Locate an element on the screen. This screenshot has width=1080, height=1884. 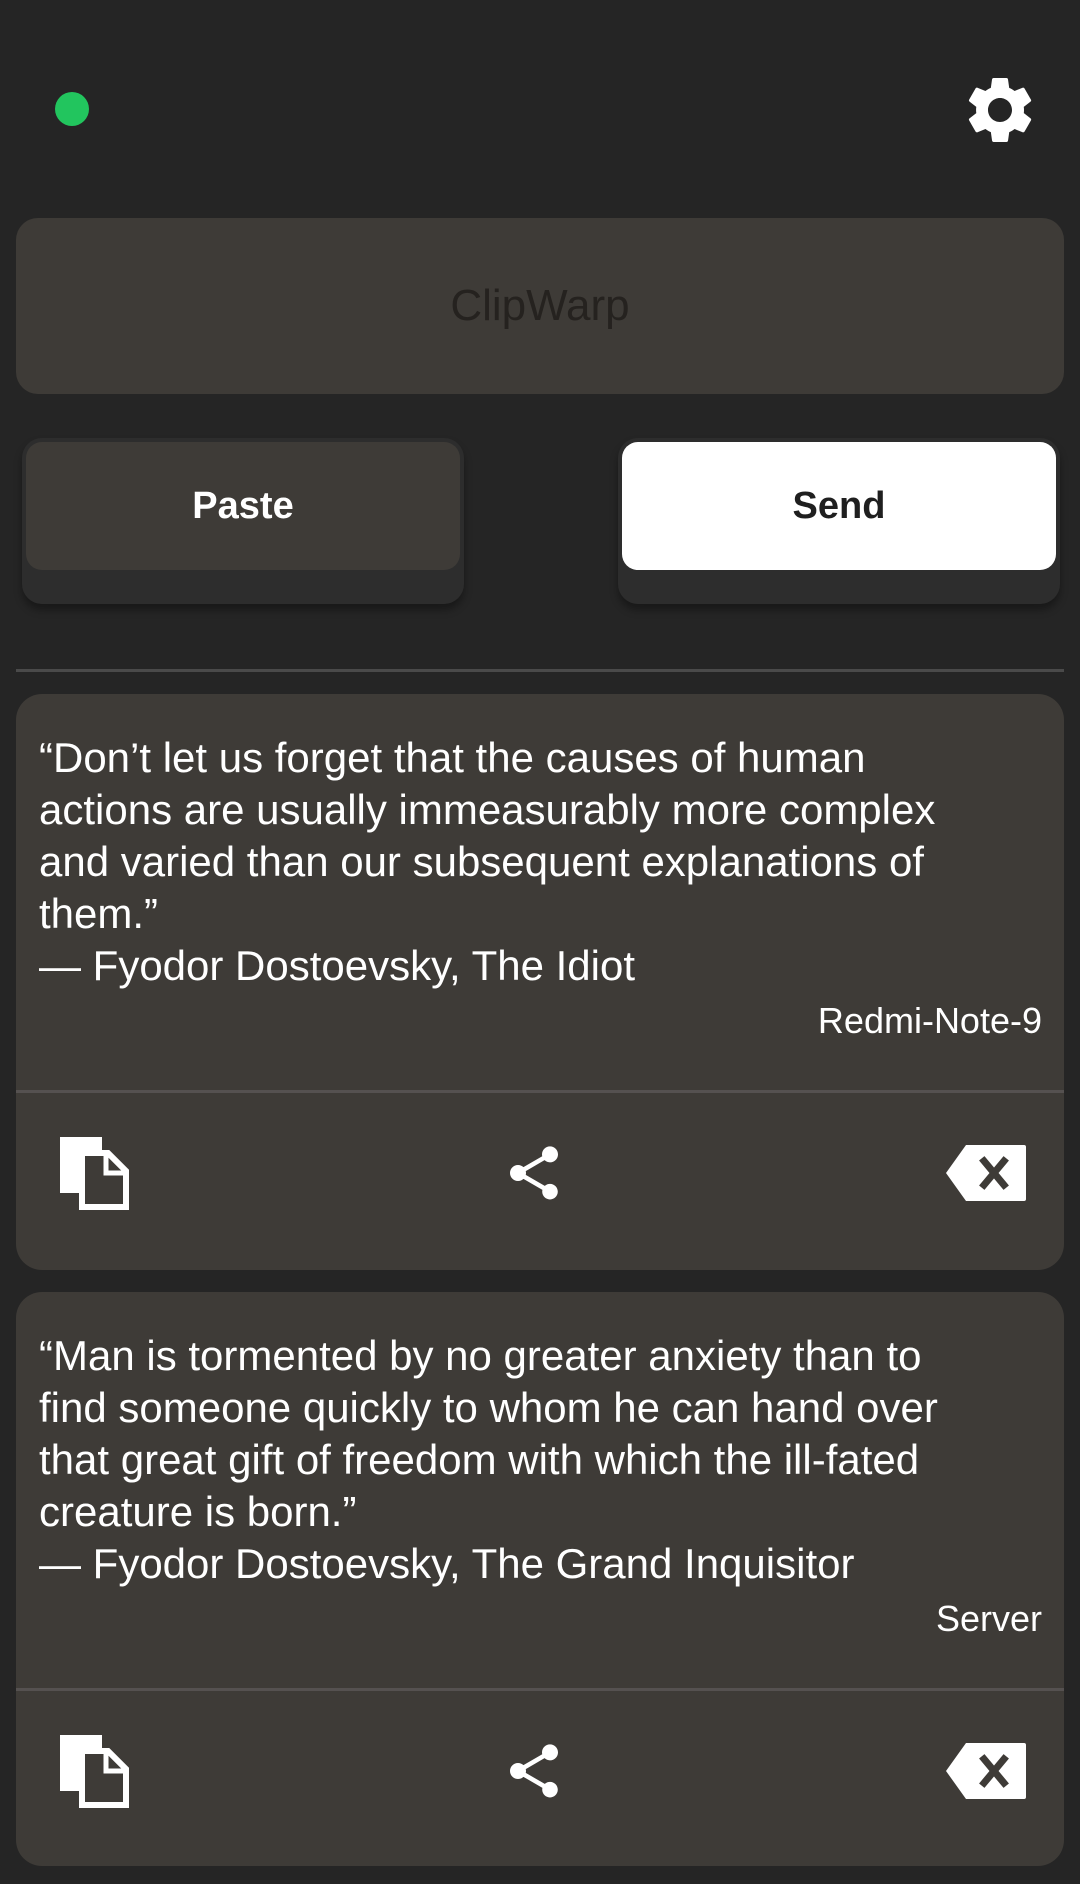
clip-input-container is located at coordinates (540, 306).